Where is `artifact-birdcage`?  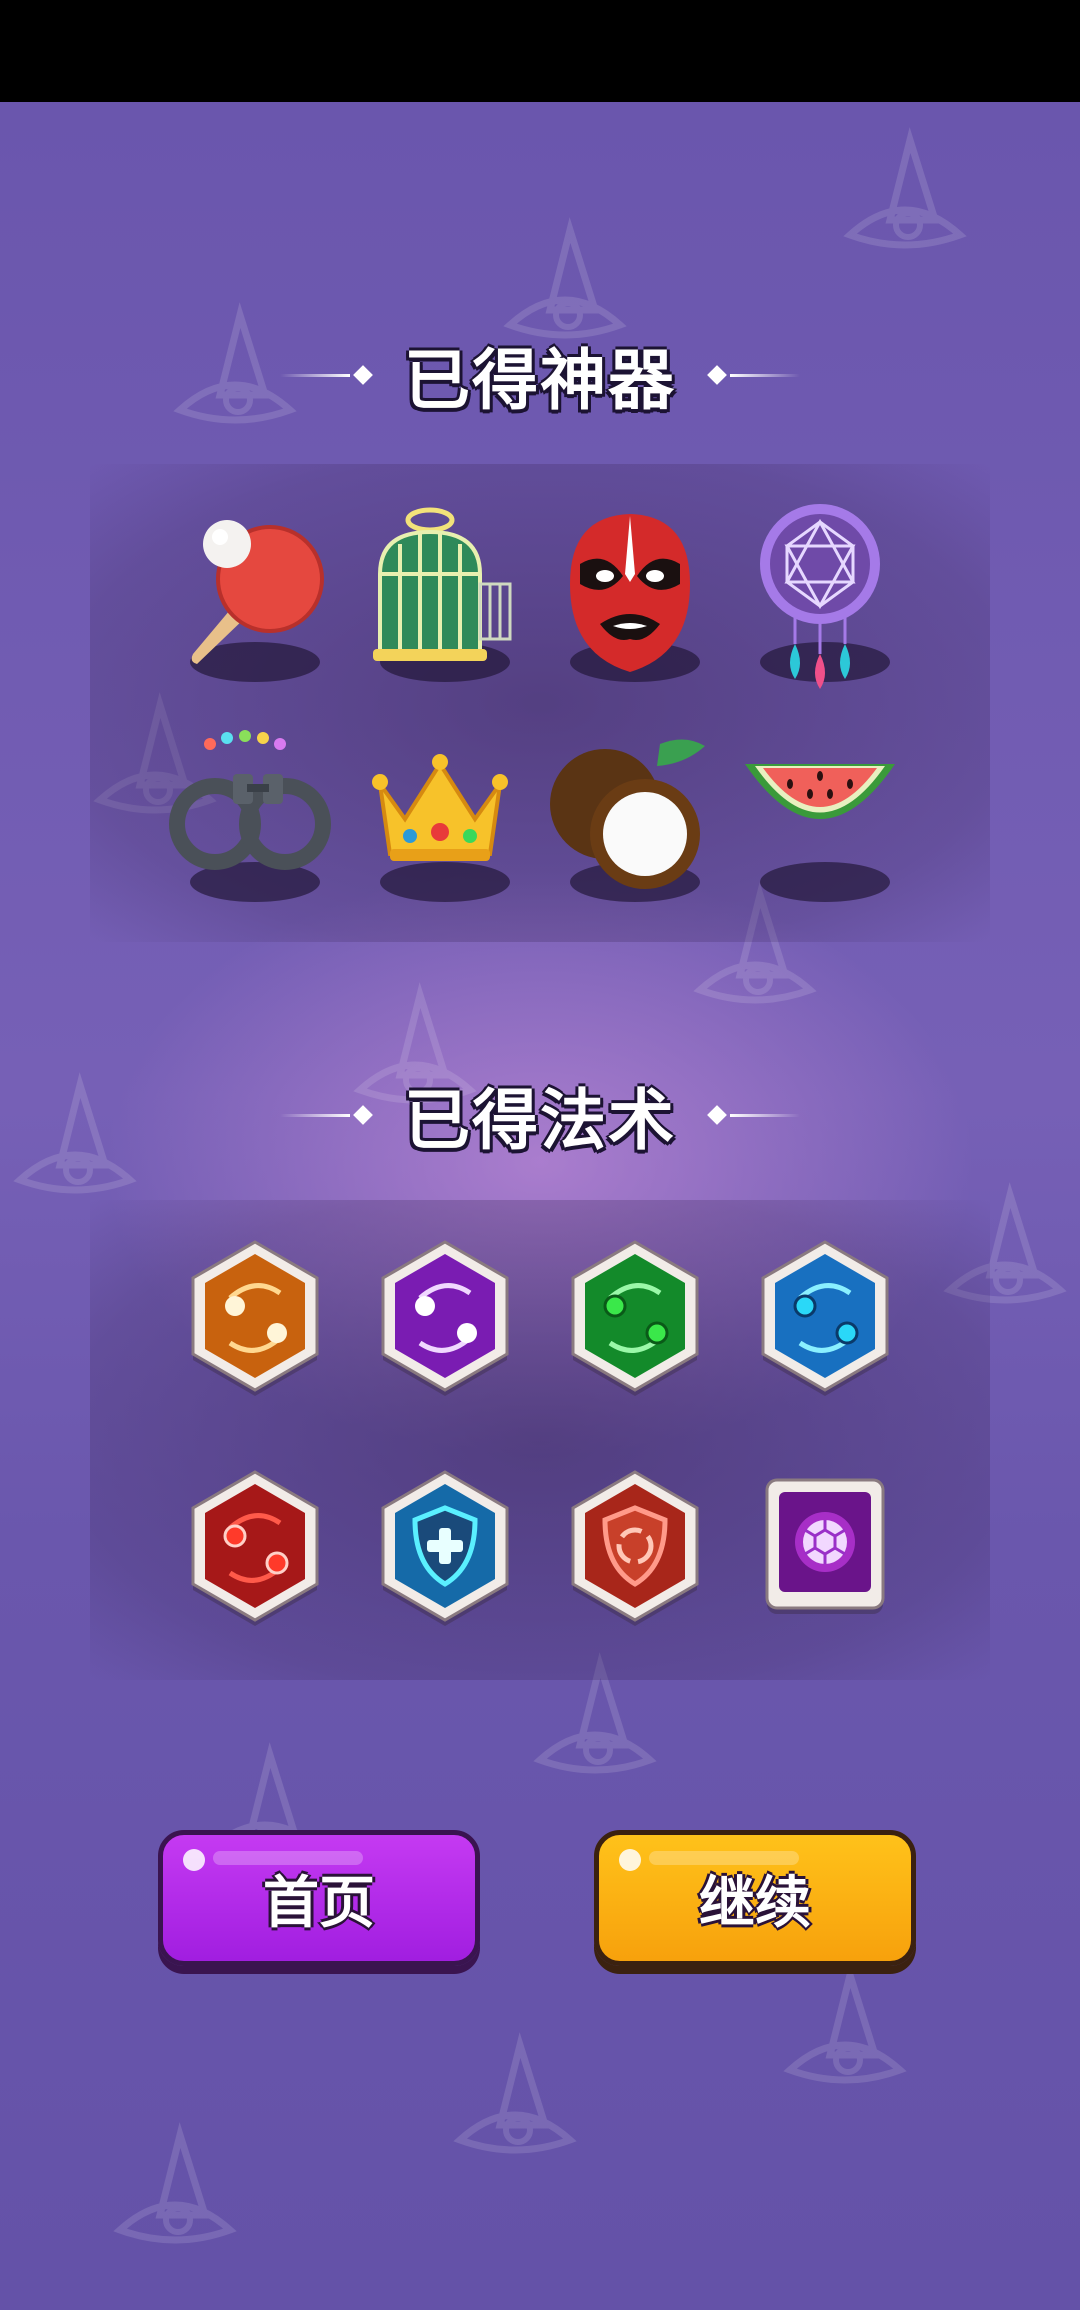
artifact-birdcage is located at coordinates (440, 599).